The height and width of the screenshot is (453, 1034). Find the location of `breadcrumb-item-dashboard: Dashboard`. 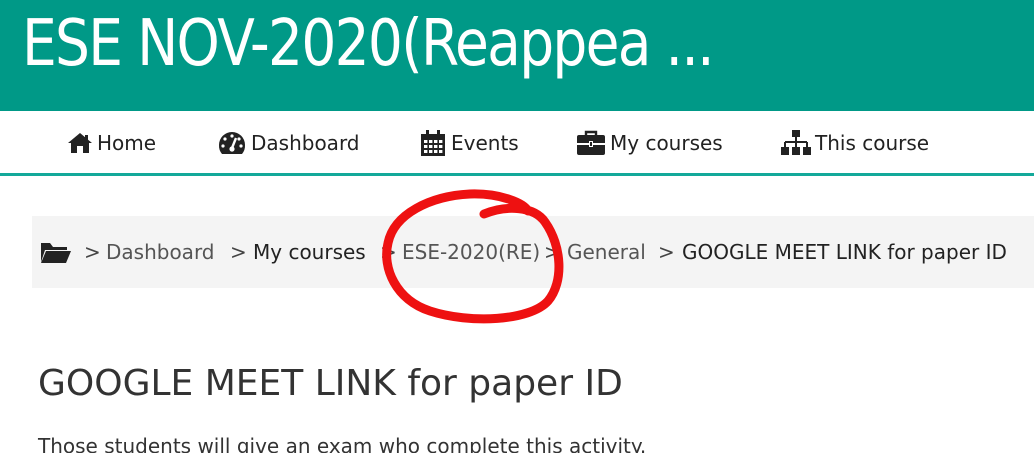

breadcrumb-item-dashboard: Dashboard is located at coordinates (160, 252).